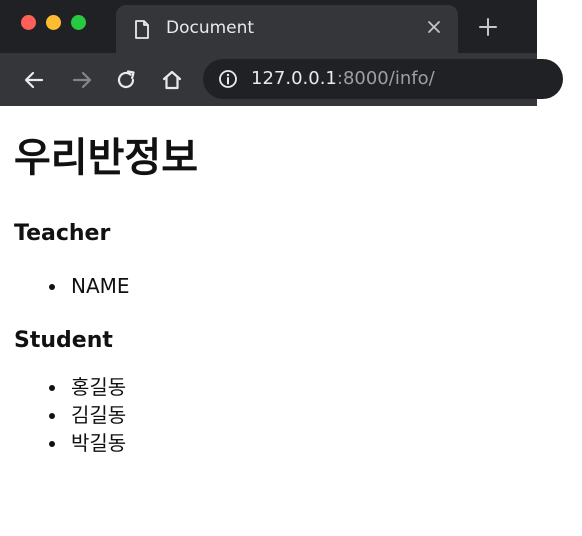 This screenshot has height=536, width=582. What do you see at coordinates (228, 79) in the screenshot?
I see `info-icon` at bounding box center [228, 79].